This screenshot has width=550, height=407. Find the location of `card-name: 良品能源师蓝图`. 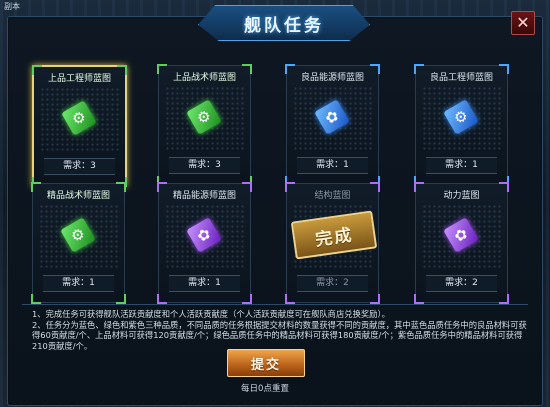

card-name: 良品能源师蓝图 is located at coordinates (332, 78).